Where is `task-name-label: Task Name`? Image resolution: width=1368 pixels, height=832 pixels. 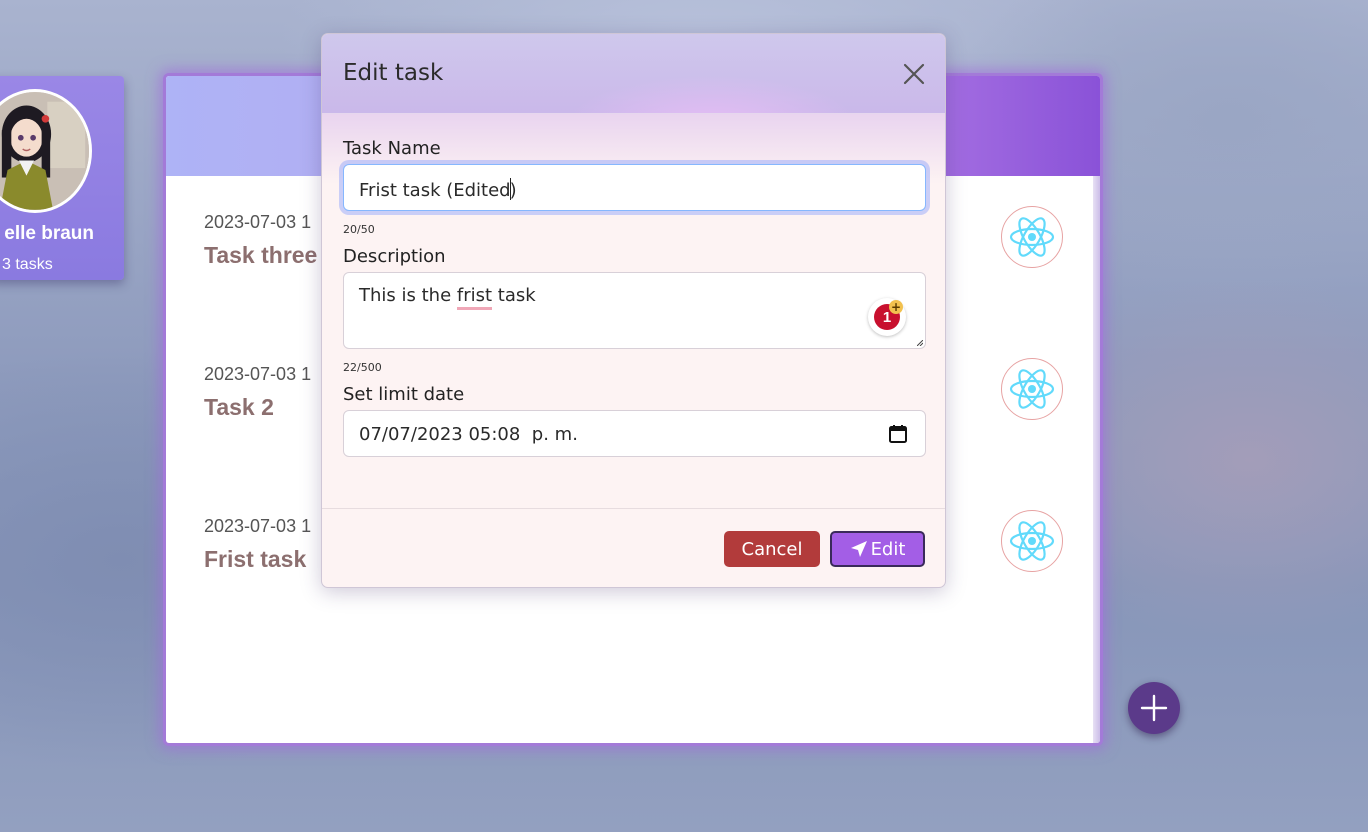 task-name-label: Task Name is located at coordinates (392, 148).